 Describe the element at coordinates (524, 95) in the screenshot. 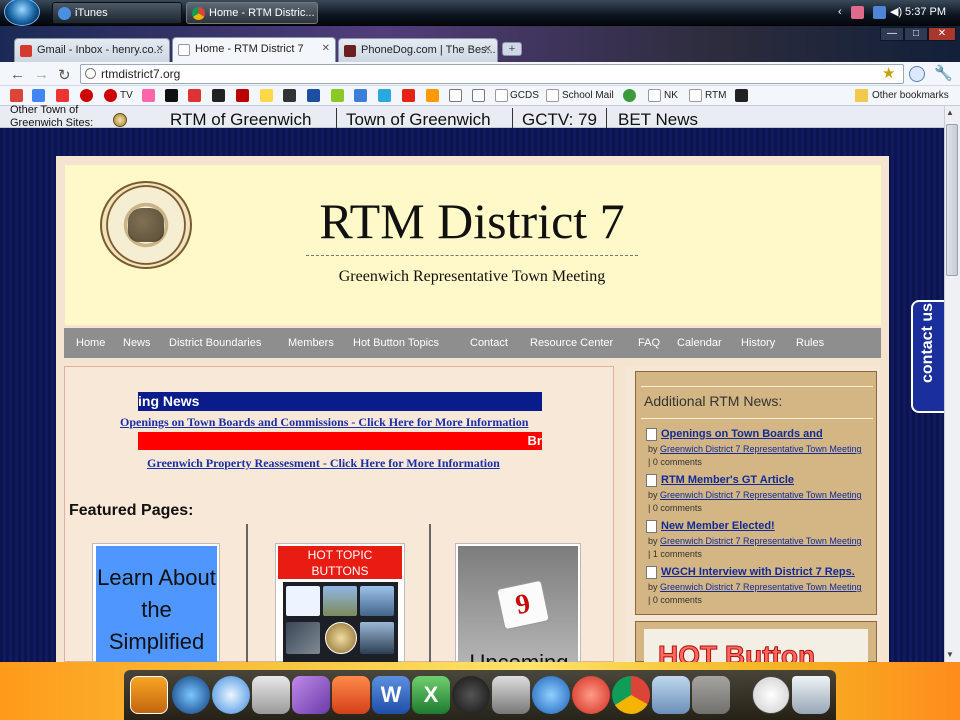

I see `bookmark-gcds: GCDS` at that location.